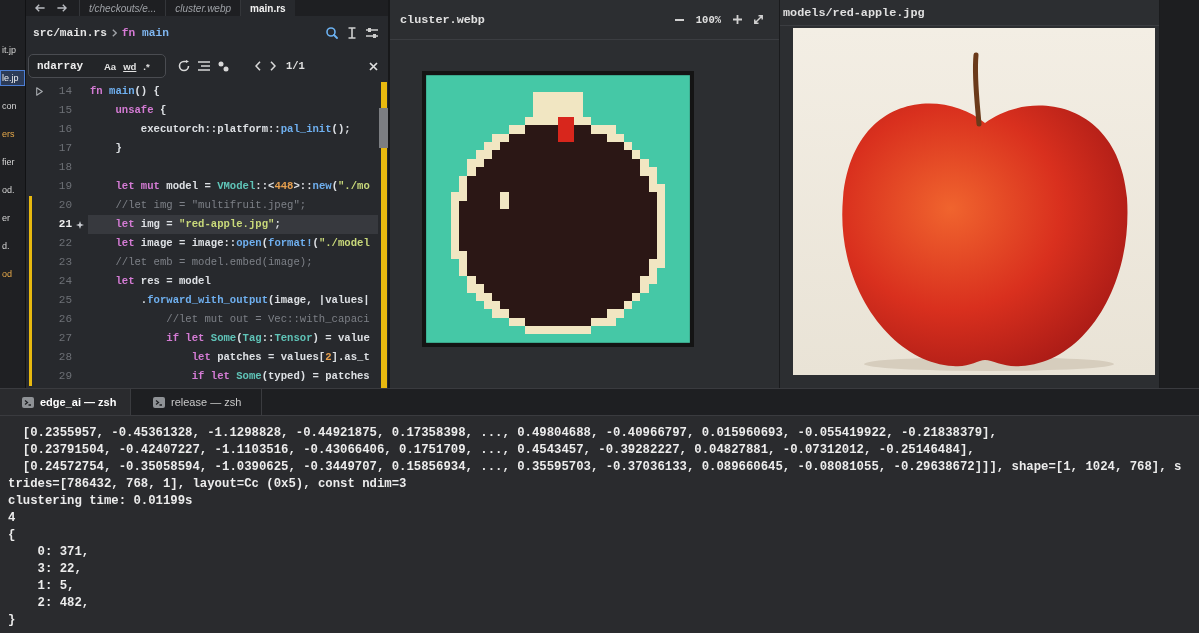 The height and width of the screenshot is (633, 1199). What do you see at coordinates (64, 319) in the screenshot?
I see `line-number: 26` at bounding box center [64, 319].